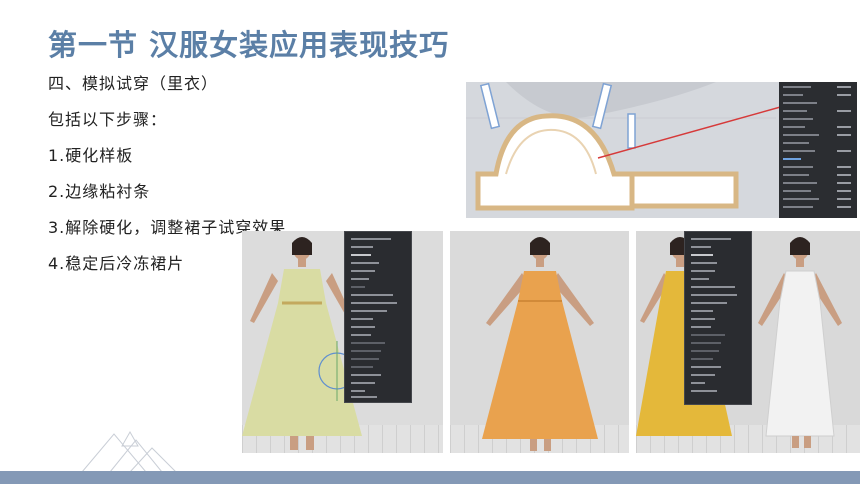  What do you see at coordinates (91, 155) in the screenshot?
I see `step-1: 1.硬化样板` at bounding box center [91, 155].